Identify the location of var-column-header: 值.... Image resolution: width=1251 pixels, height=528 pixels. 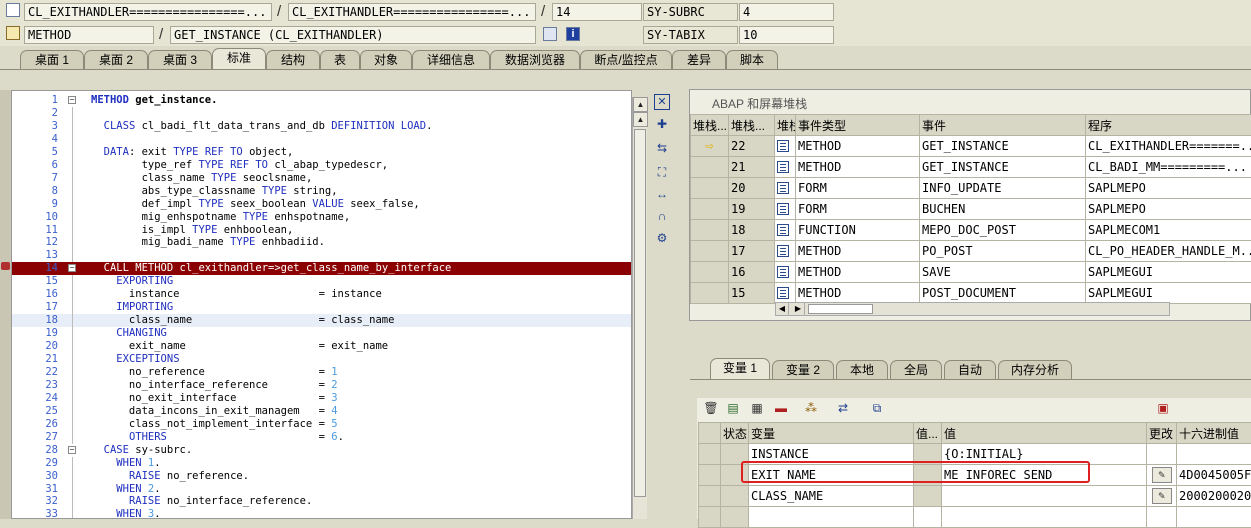
(928, 433).